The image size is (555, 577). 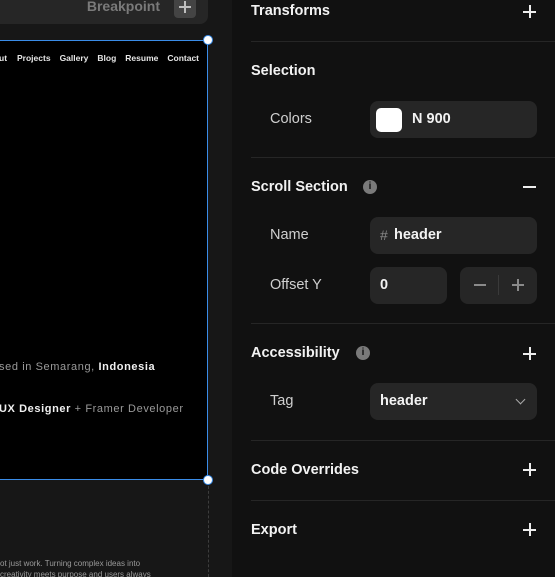 What do you see at coordinates (408, 285) in the screenshot?
I see `offset-y-input: 0` at bounding box center [408, 285].